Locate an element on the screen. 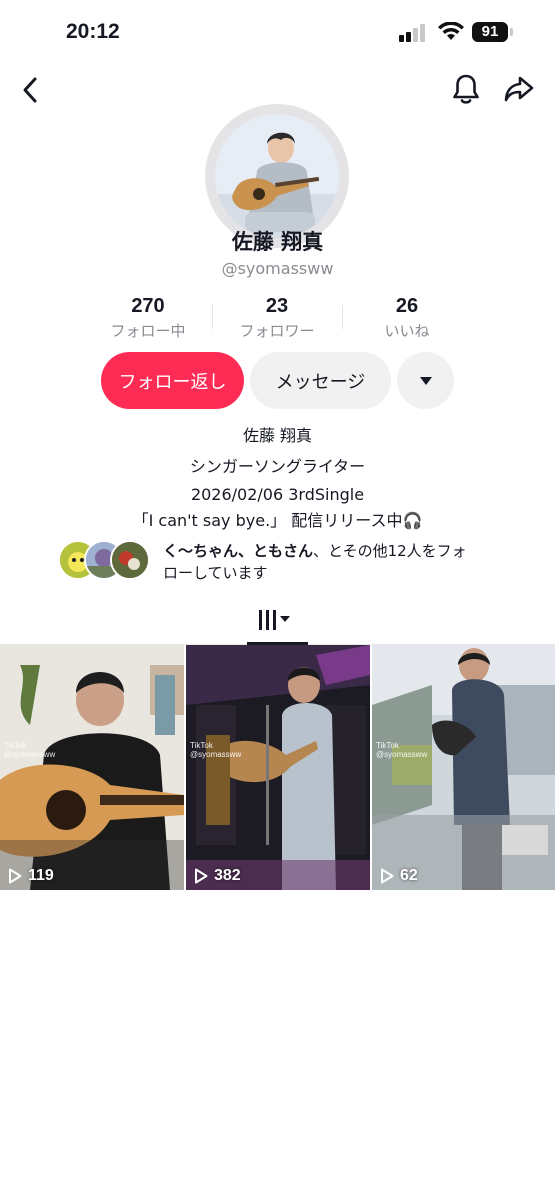 Image resolution: width=555 pixels, height=1200 pixels. stat-followers: 23 フォロワー is located at coordinates (277, 318).